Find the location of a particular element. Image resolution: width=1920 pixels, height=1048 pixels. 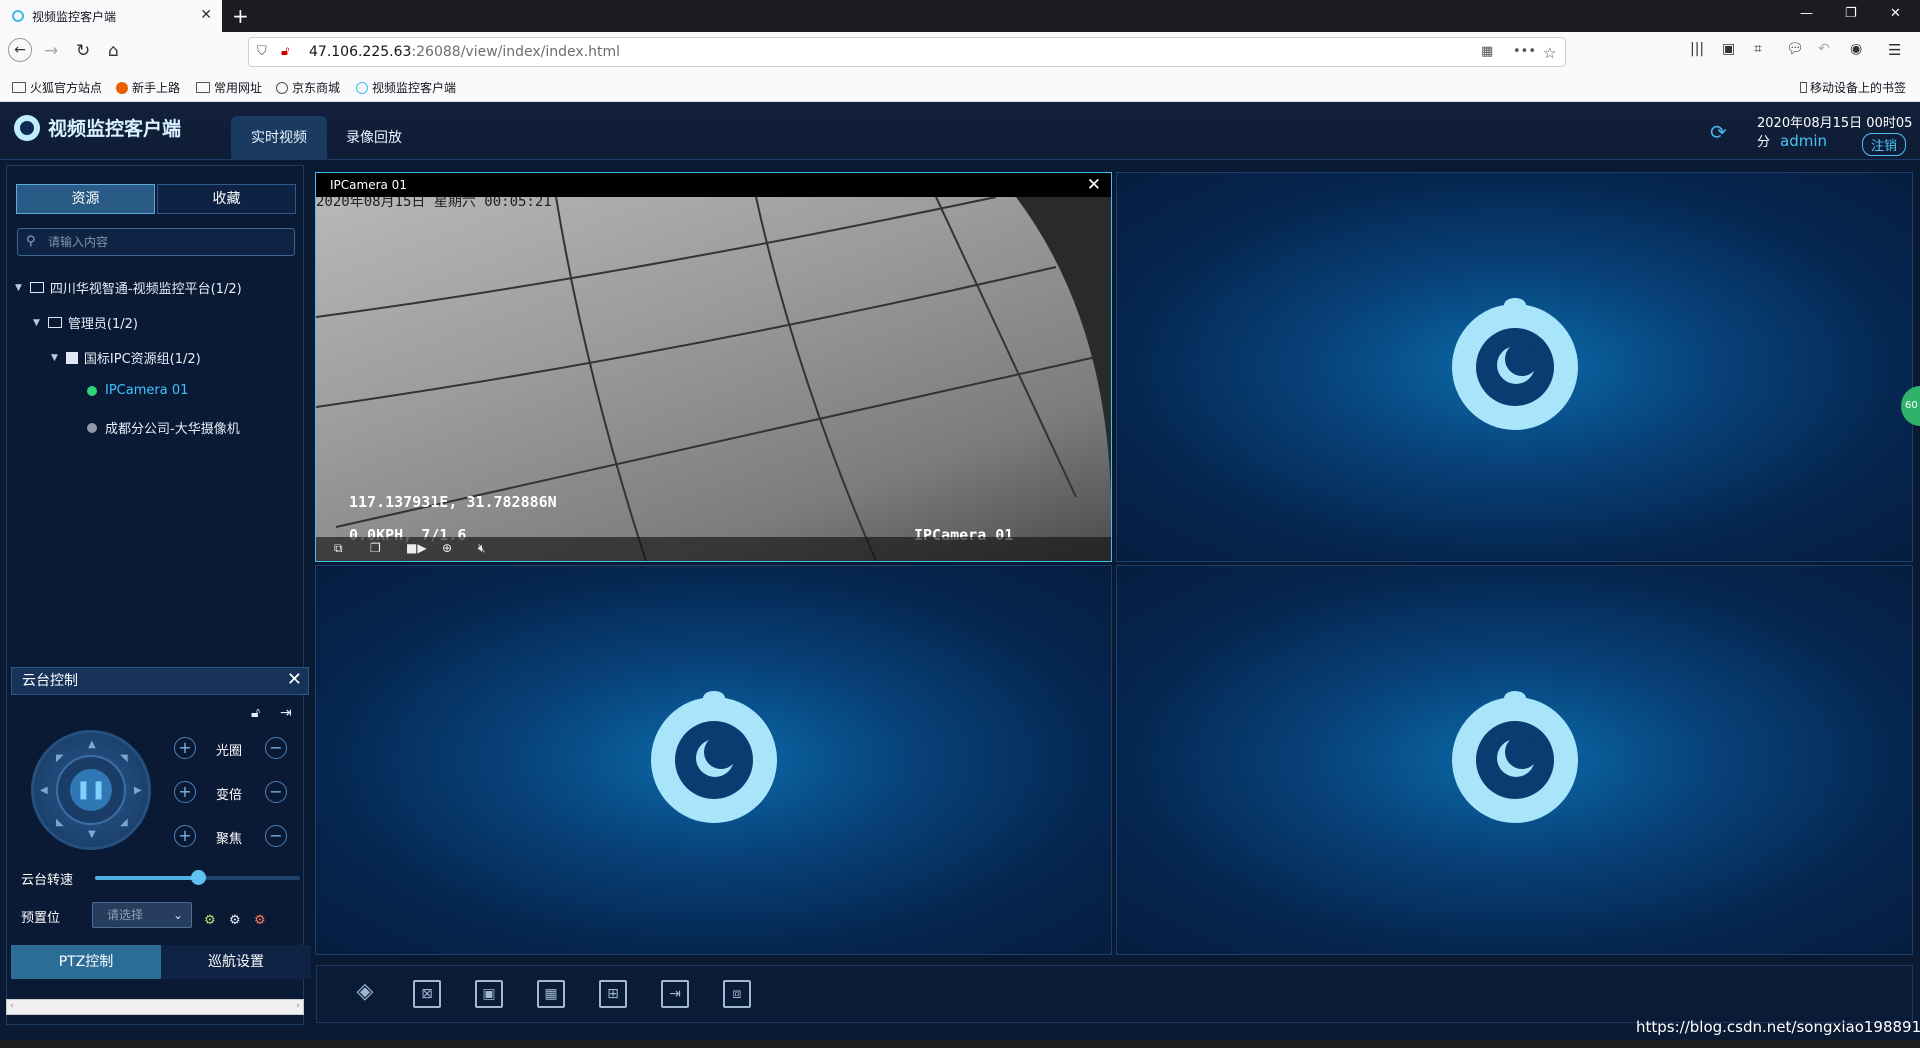

speed-slider is located at coordinates (197, 877).